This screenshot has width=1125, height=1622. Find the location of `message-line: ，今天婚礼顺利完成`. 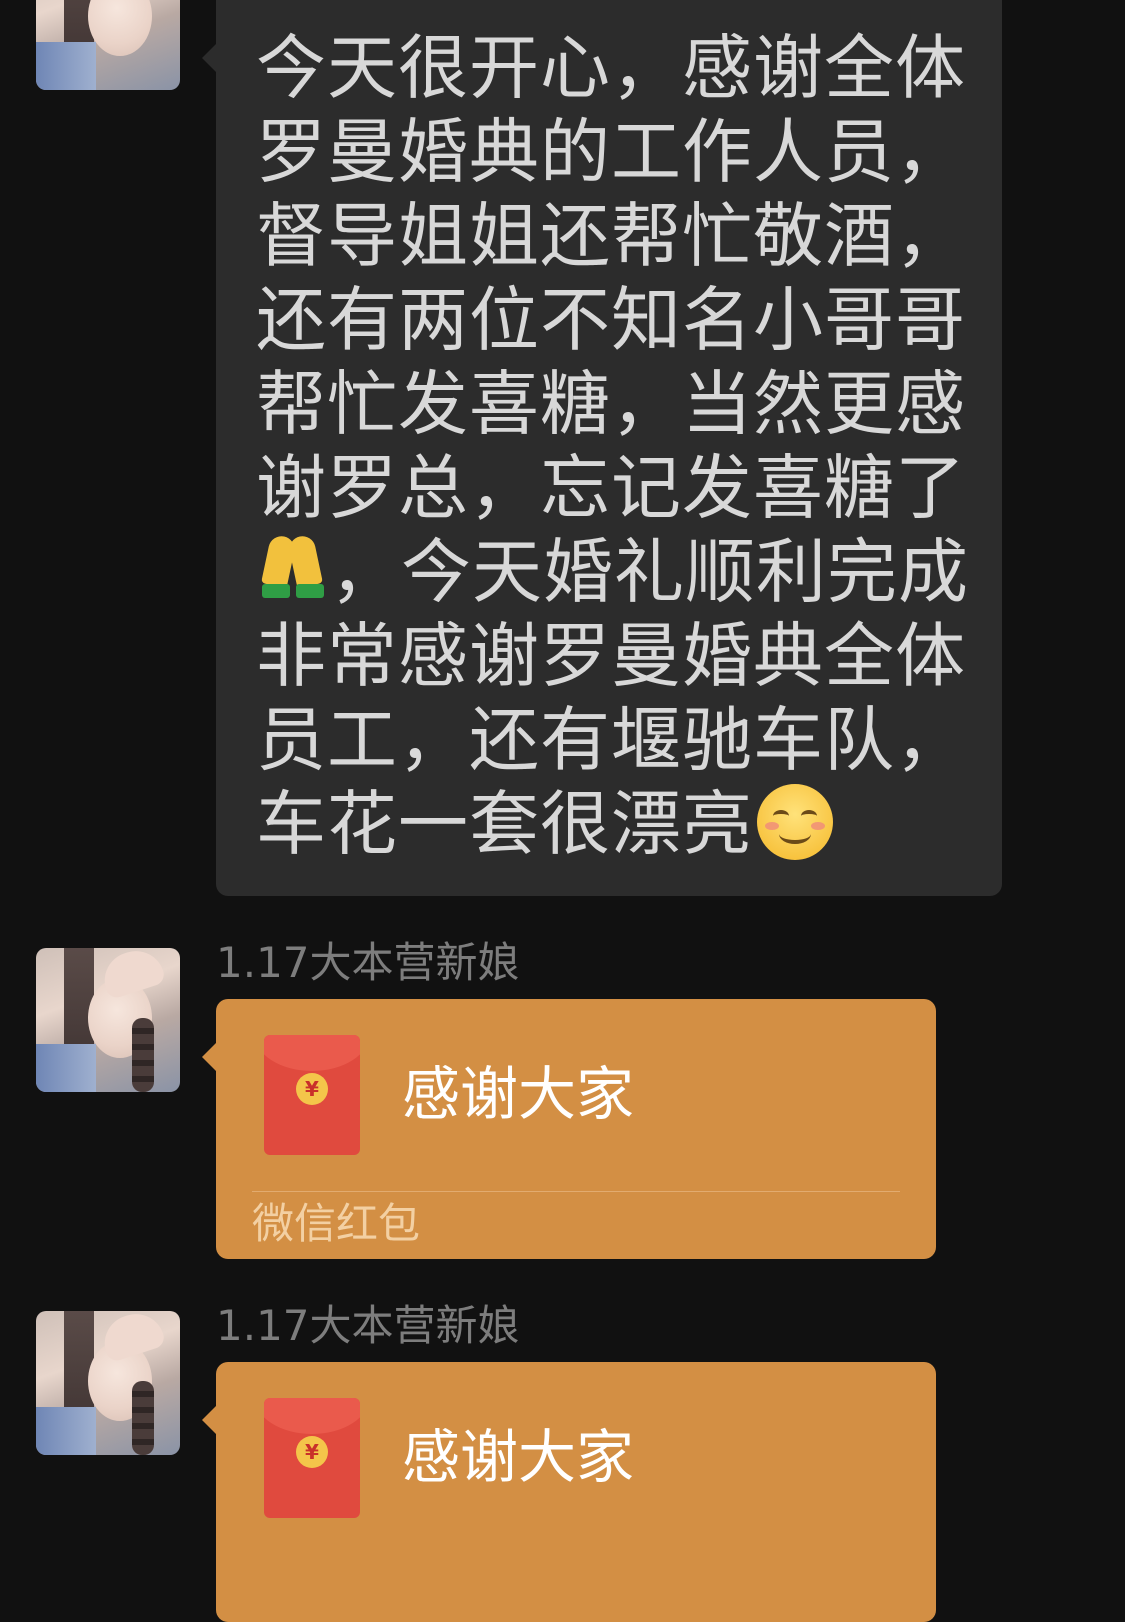

message-line: ，今天婚礼顺利完成 is located at coordinates (612, 572).